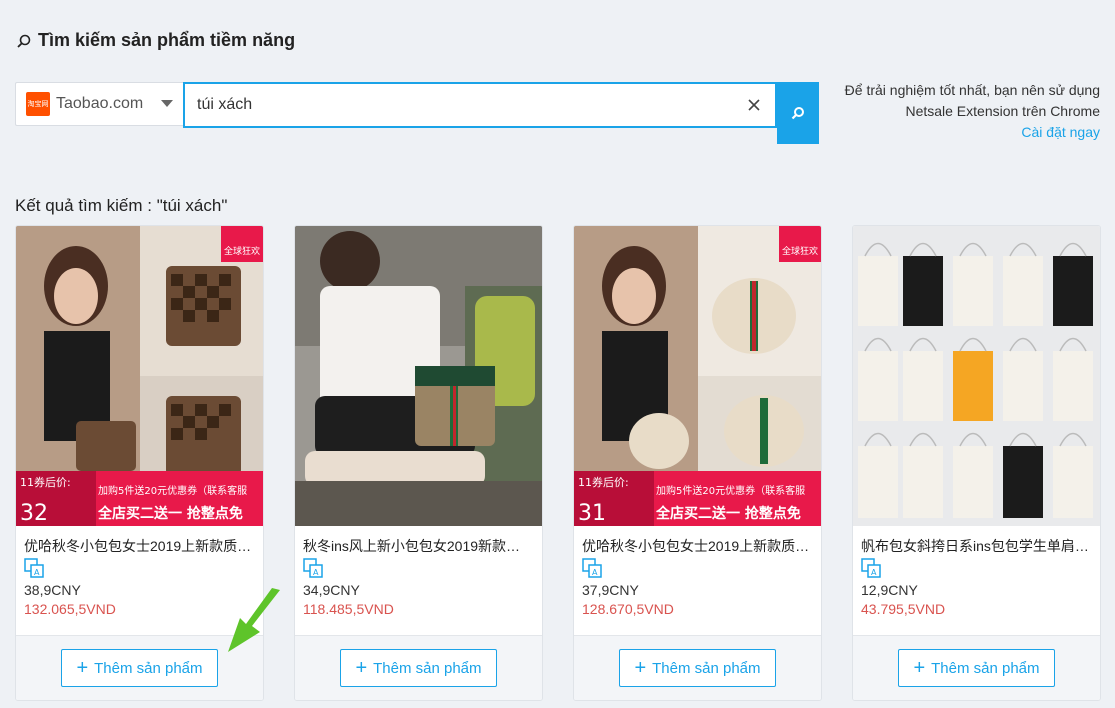 Image resolution: width=1115 pixels, height=708 pixels. Describe the element at coordinates (628, 609) in the screenshot. I see `price-vnd: 128.670,5VND` at that location.